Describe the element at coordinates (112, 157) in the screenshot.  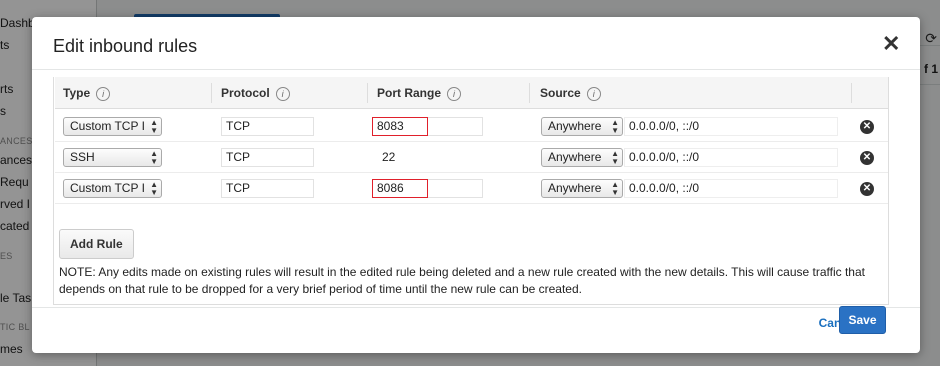
I see `type-select: SSH ▲ ▼` at that location.